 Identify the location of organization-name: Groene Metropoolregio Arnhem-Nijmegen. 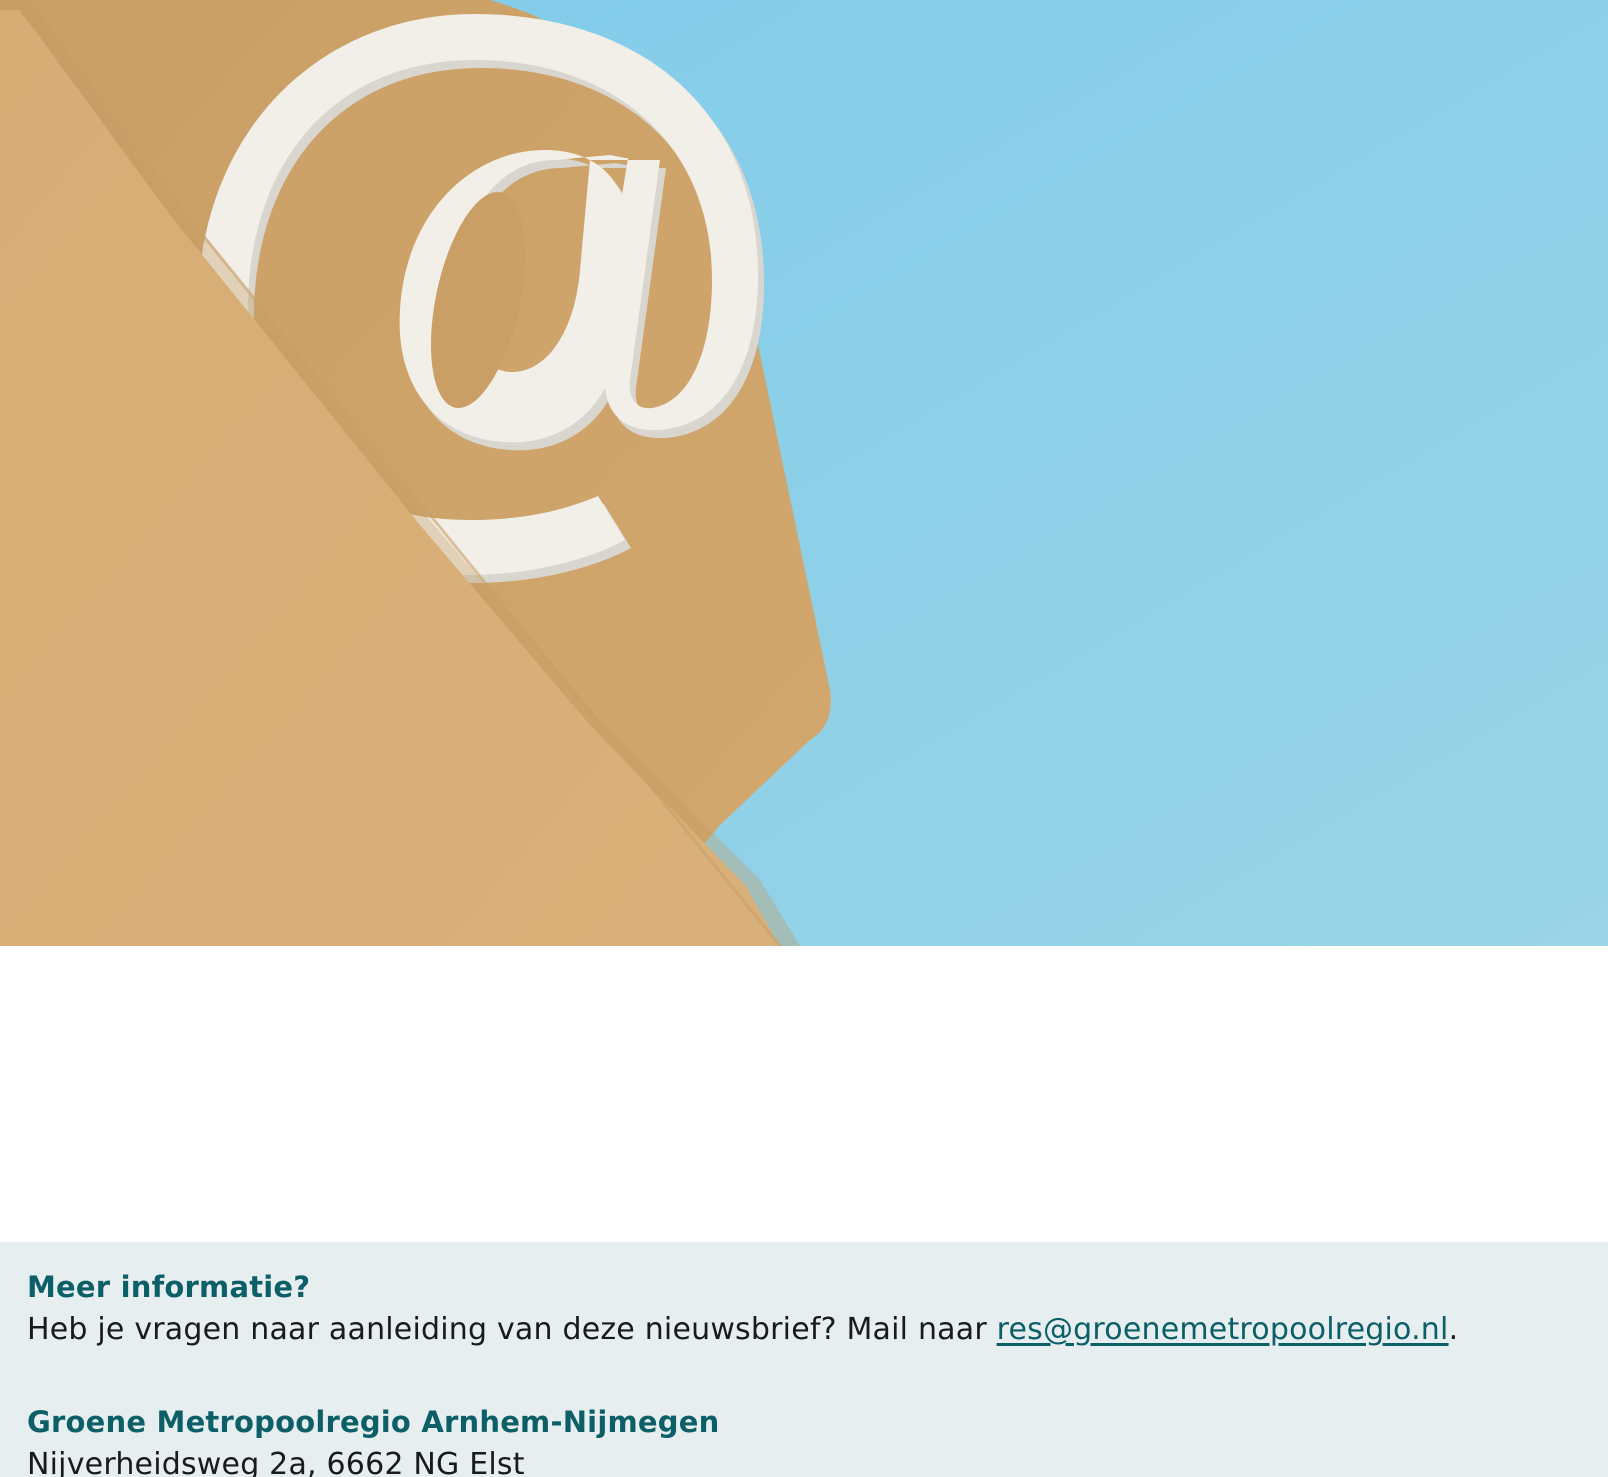
(373, 1422).